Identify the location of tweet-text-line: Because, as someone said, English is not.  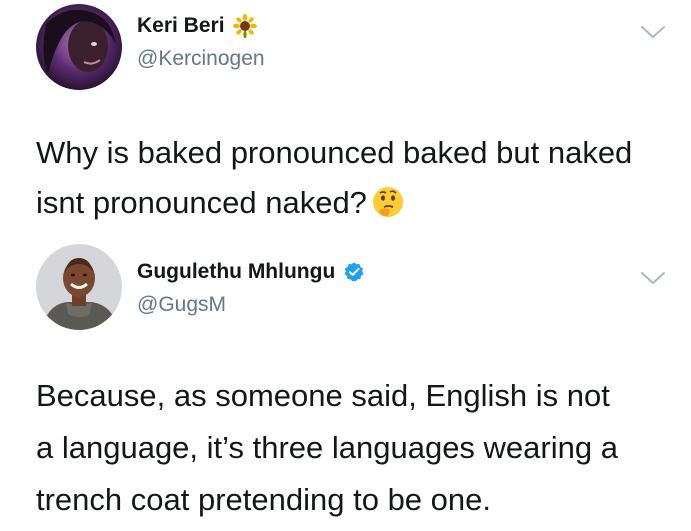
(323, 395).